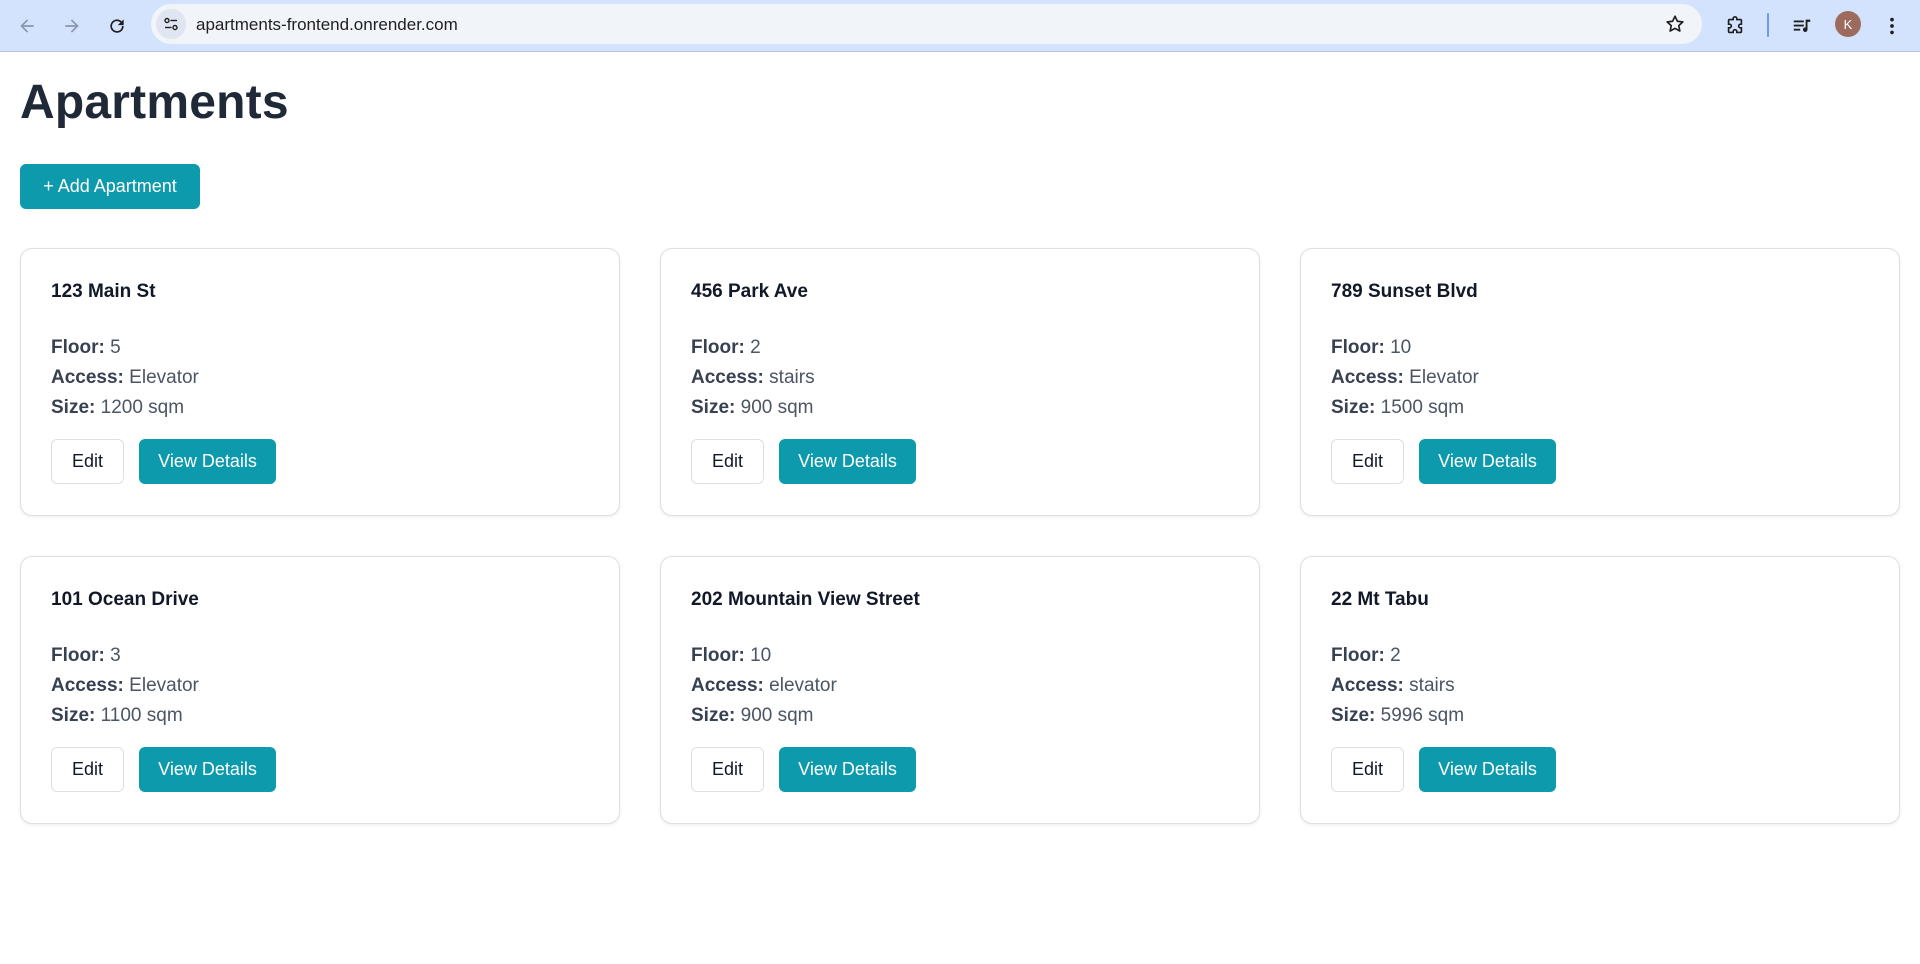 Image resolution: width=1920 pixels, height=964 pixels. I want to click on apartment-details: Floor: 10 Access: elevator Size: 900 sqm, so click(960, 686).